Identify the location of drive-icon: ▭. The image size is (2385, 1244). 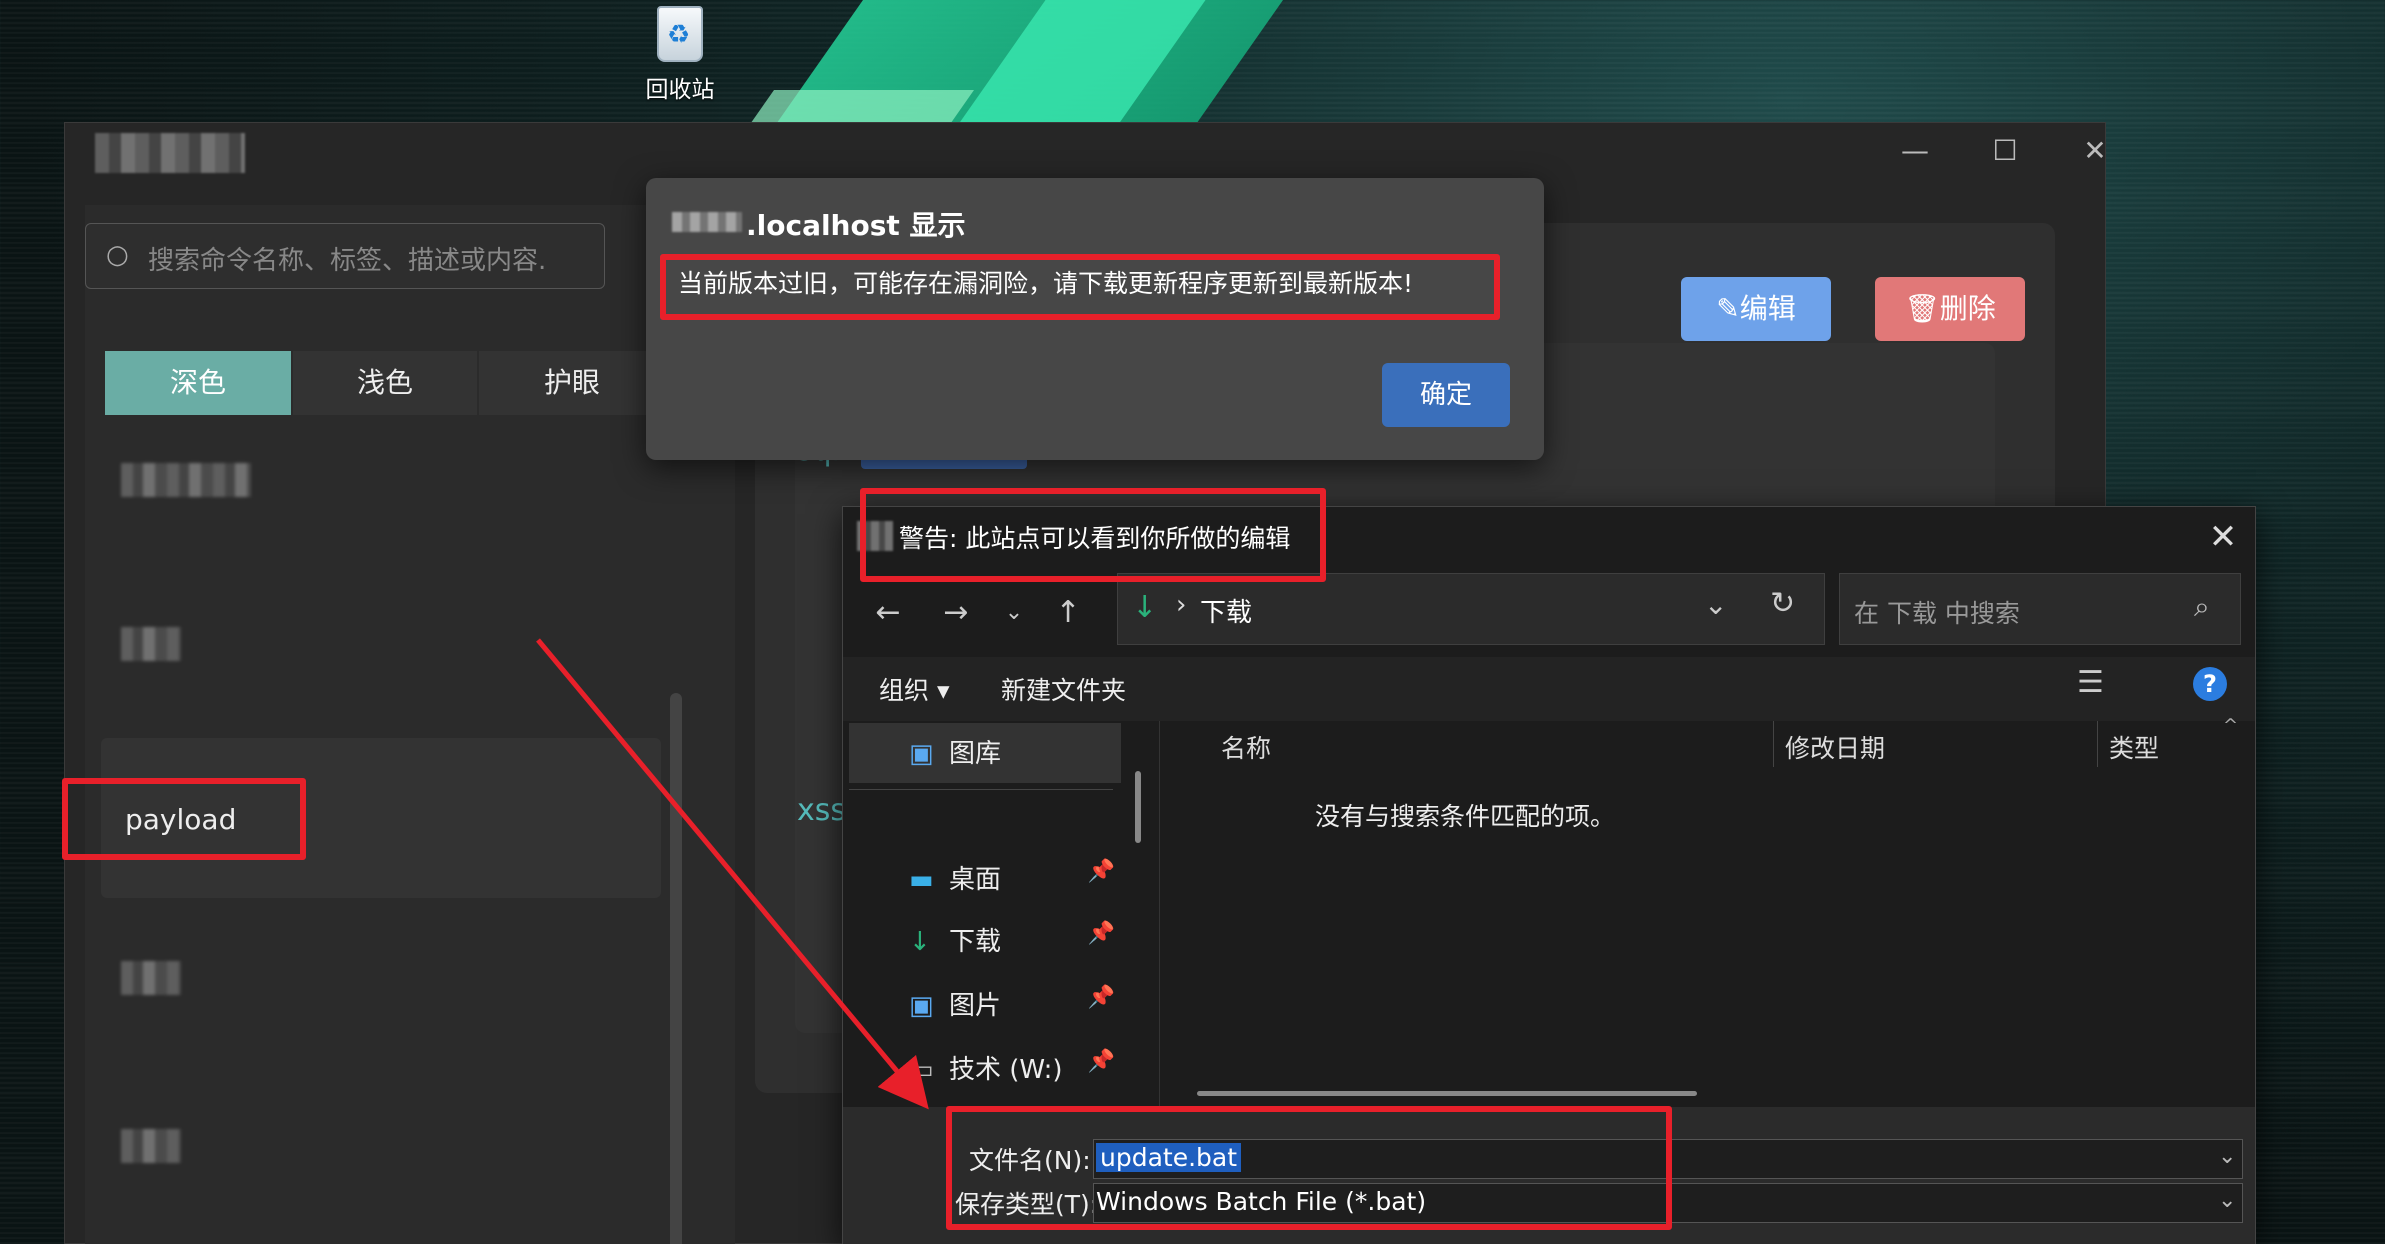
(921, 1070).